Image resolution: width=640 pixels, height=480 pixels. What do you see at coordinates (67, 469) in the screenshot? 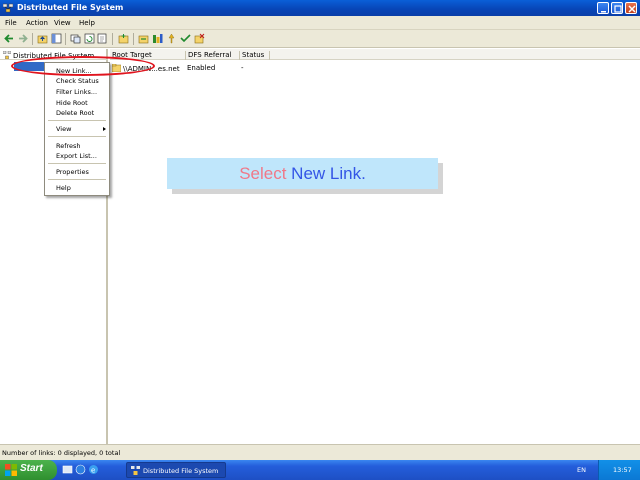
I see `desktop-quicklaunch-icon` at bounding box center [67, 469].